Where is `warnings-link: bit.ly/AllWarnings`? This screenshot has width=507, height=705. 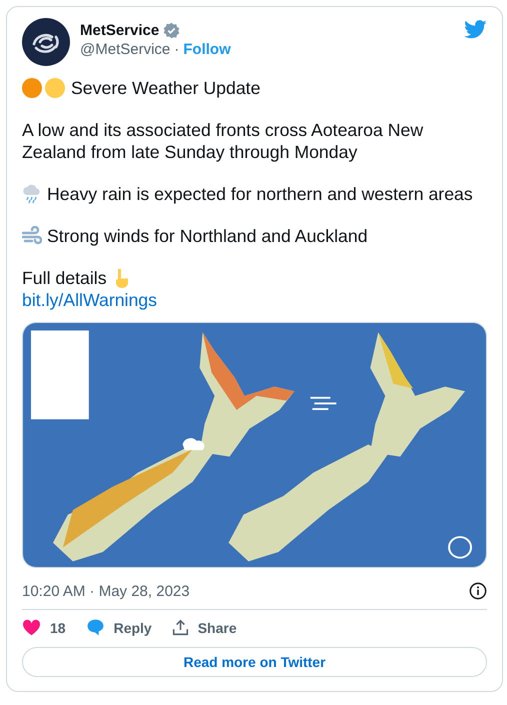 warnings-link: bit.ly/AllWarnings is located at coordinates (89, 300).